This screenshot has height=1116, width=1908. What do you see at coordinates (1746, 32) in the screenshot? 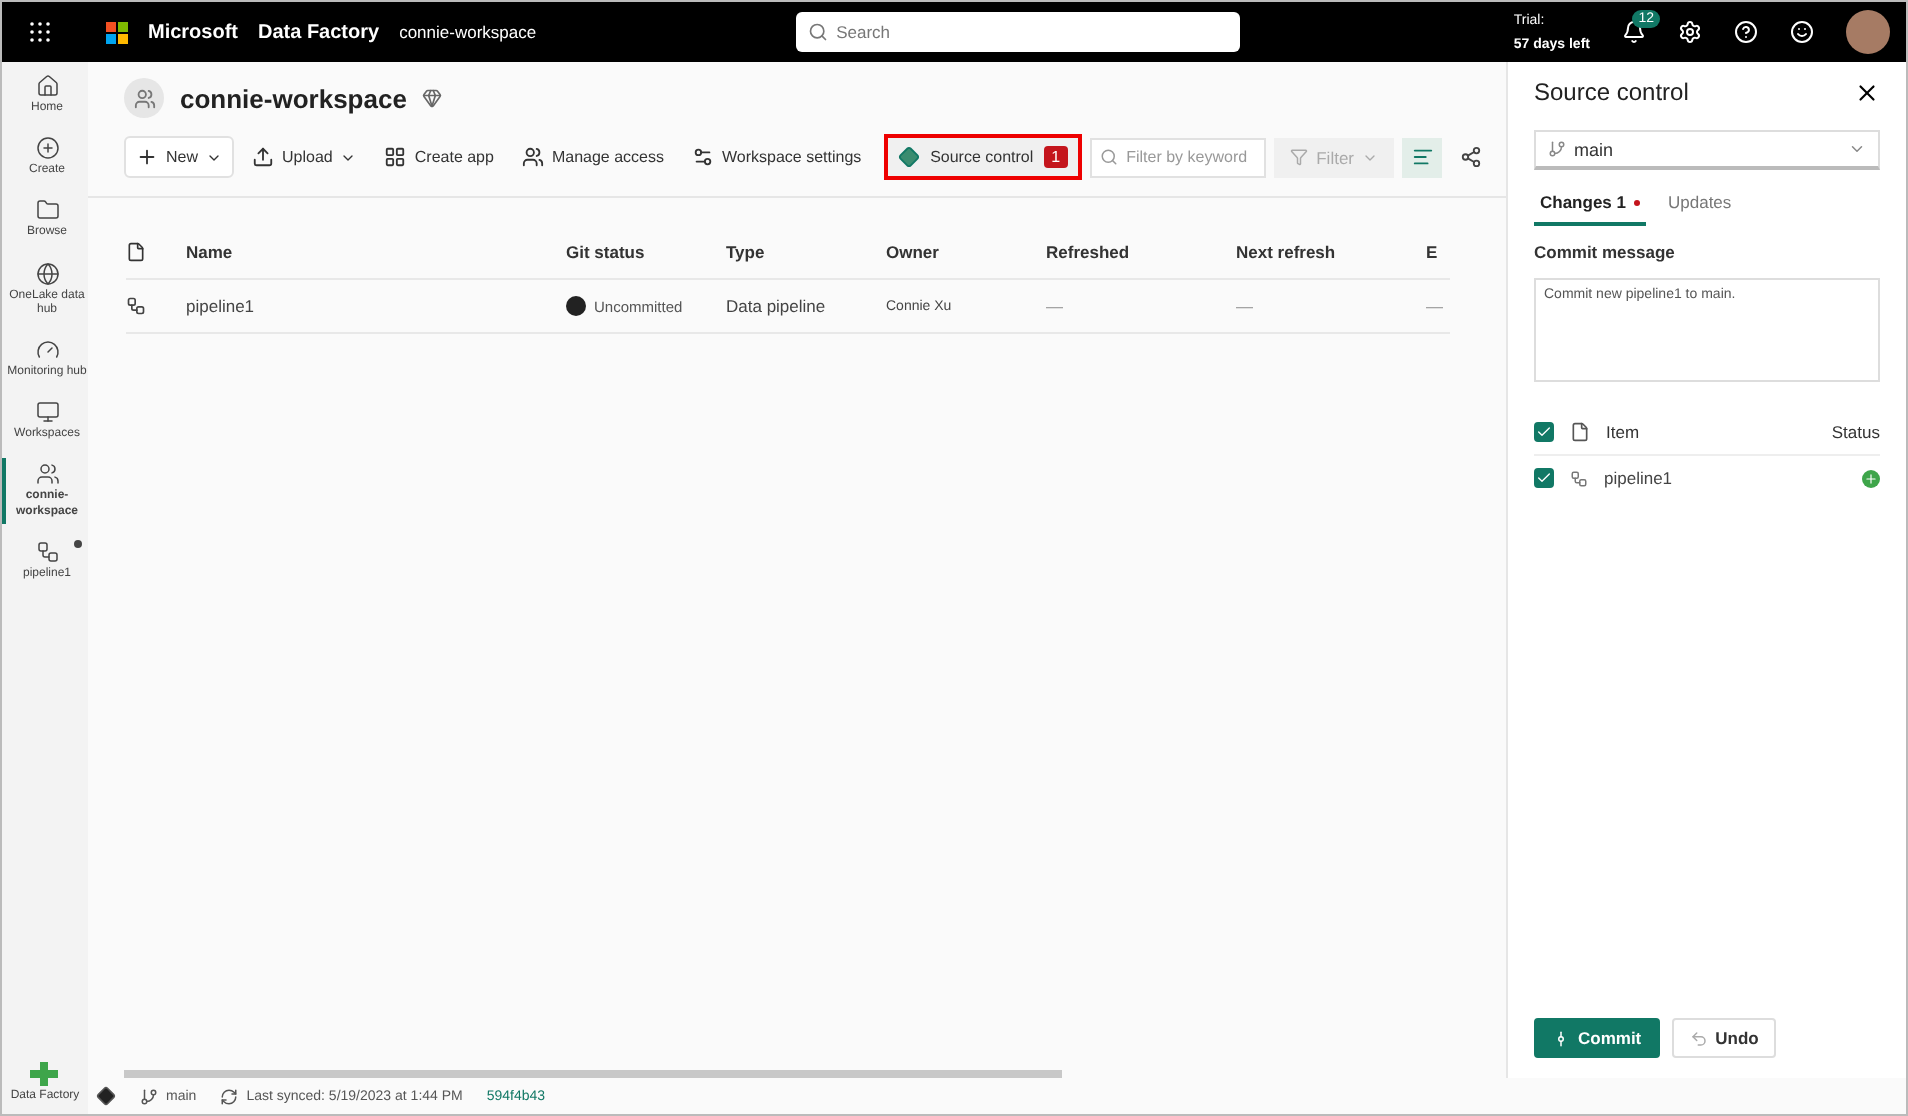
I see `help-icon` at bounding box center [1746, 32].